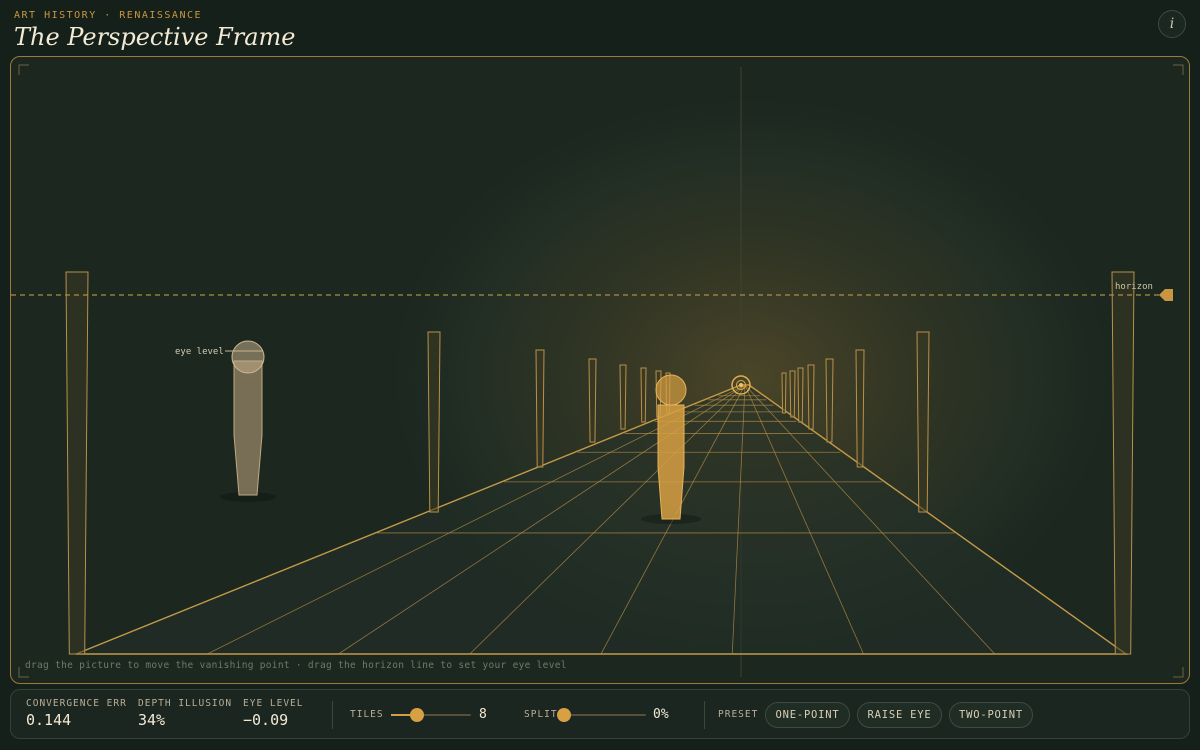  Describe the element at coordinates (155, 37) in the screenshot. I see `page-title: The Perspective Frame` at that location.